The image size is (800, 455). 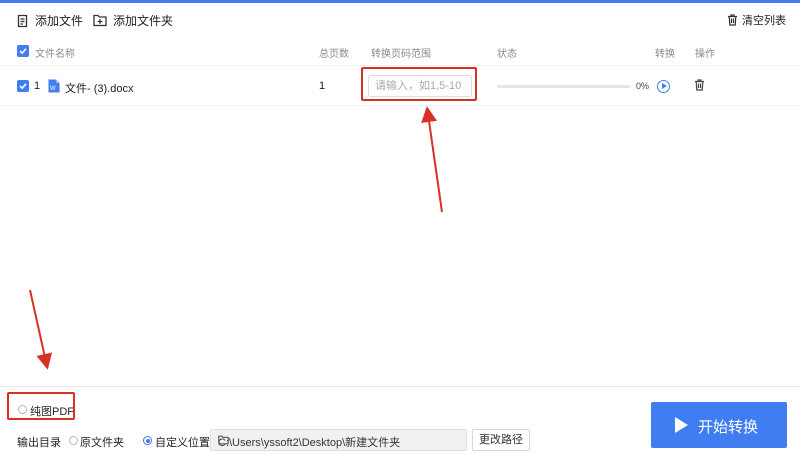 What do you see at coordinates (663, 86) in the screenshot?
I see `convert-play-icon` at bounding box center [663, 86].